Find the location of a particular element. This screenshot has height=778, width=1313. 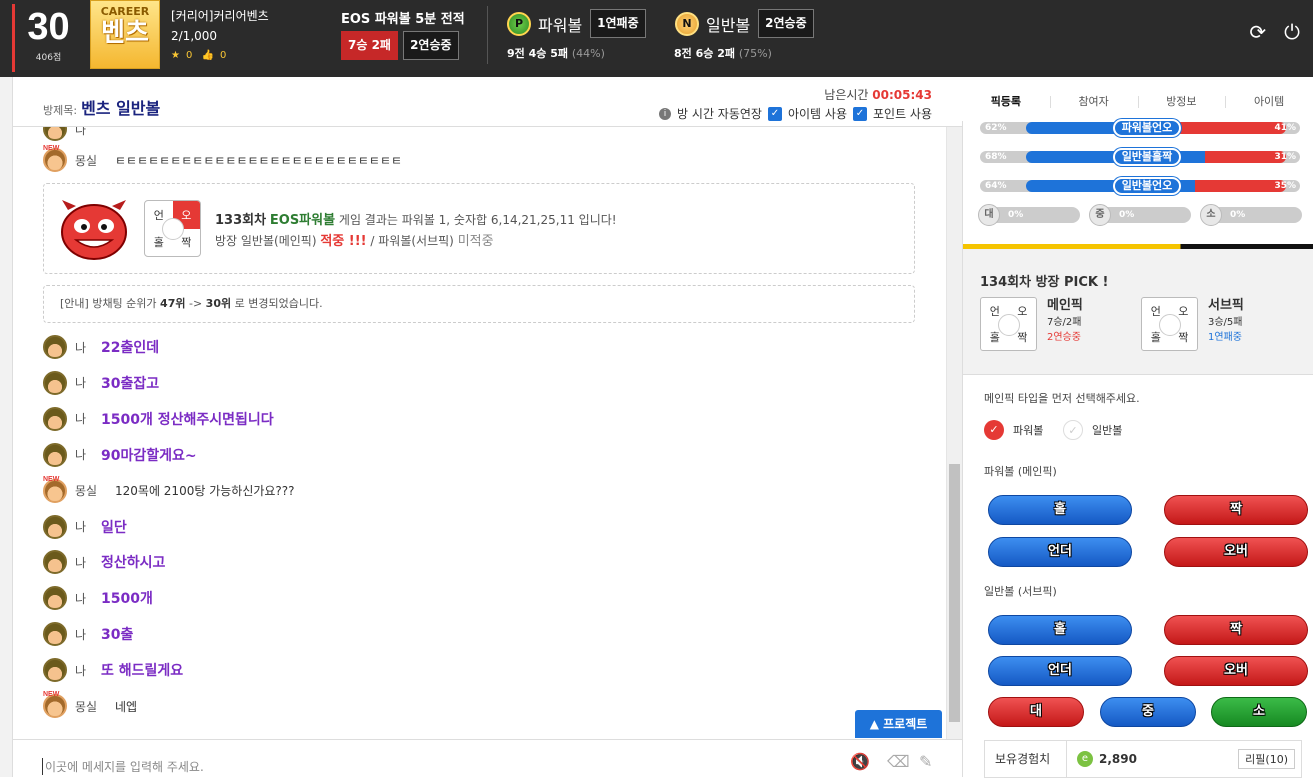

message-text: ㅌㅌㅌㅌㅌㅌㅌㅌㅌㅌㅌㅌㅌㅌㅌㅌㅌㅌㅌㅌㅌㅌㅌㅌㅌㅌ is located at coordinates (259, 160).